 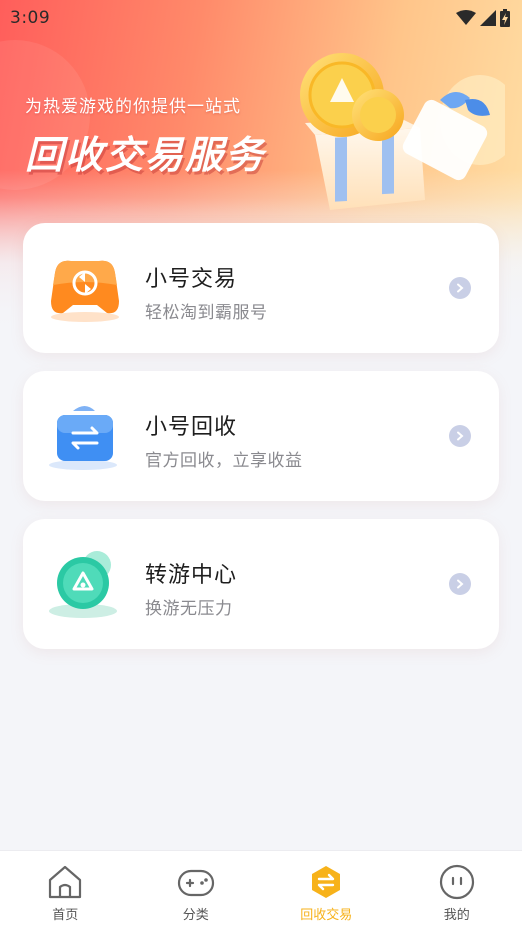 I want to click on signal-icon, so click(x=488, y=18).